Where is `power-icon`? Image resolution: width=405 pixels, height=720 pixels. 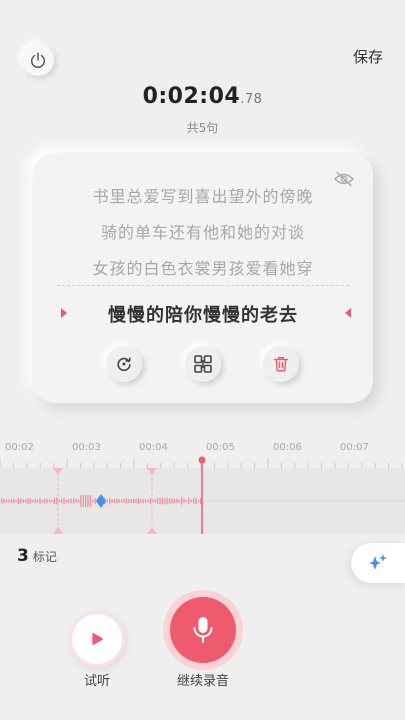
power-icon is located at coordinates (38, 60).